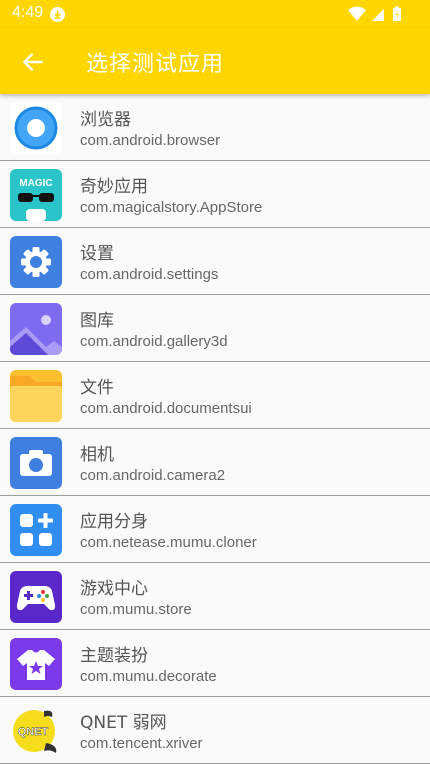  I want to click on app-name: 应用分身, so click(114, 522).